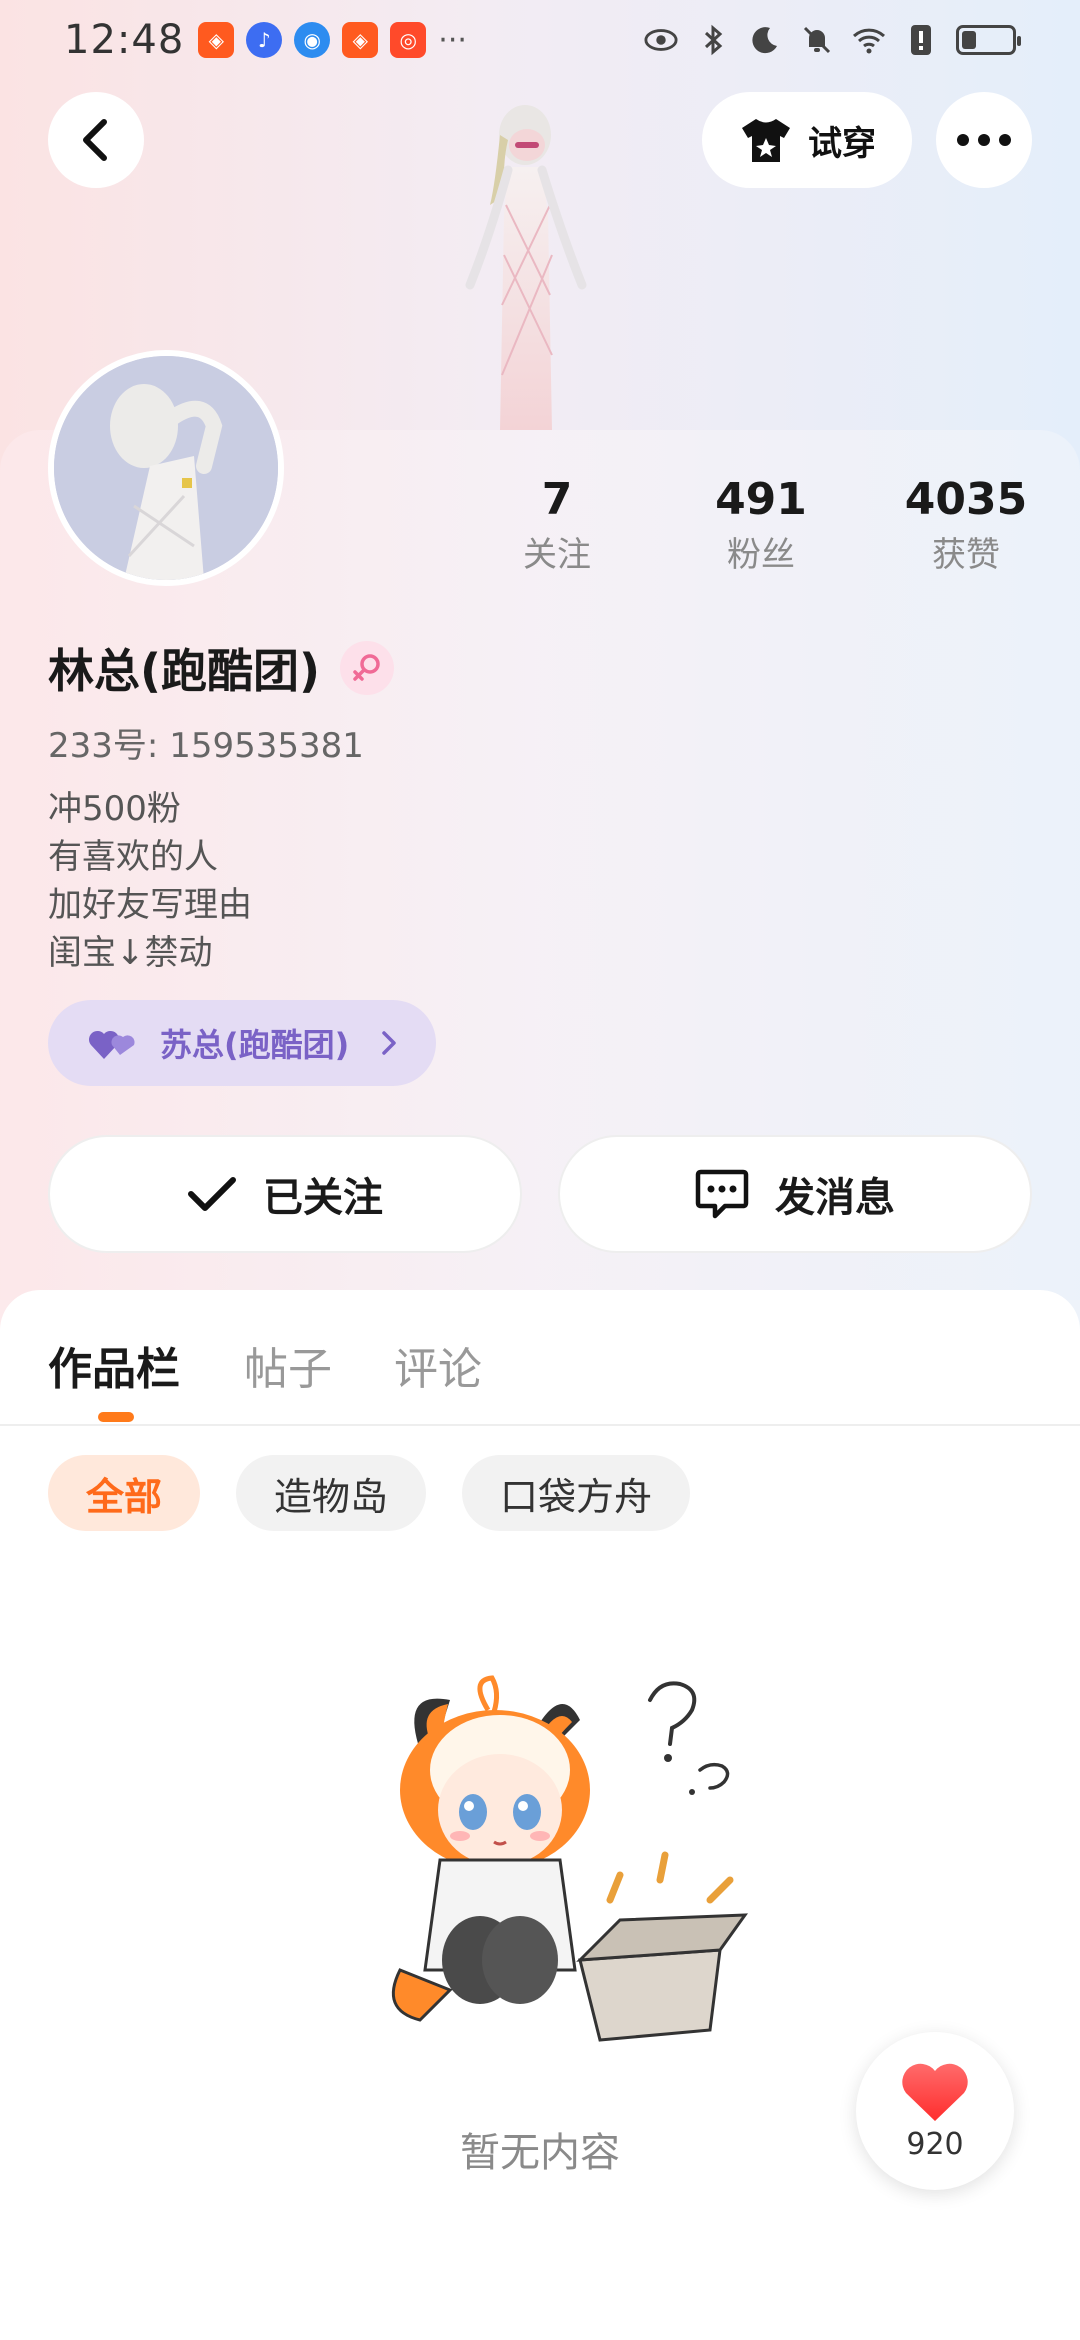 This screenshot has height=2340, width=1080. What do you see at coordinates (817, 40) in the screenshot?
I see `bell-off-icon` at bounding box center [817, 40].